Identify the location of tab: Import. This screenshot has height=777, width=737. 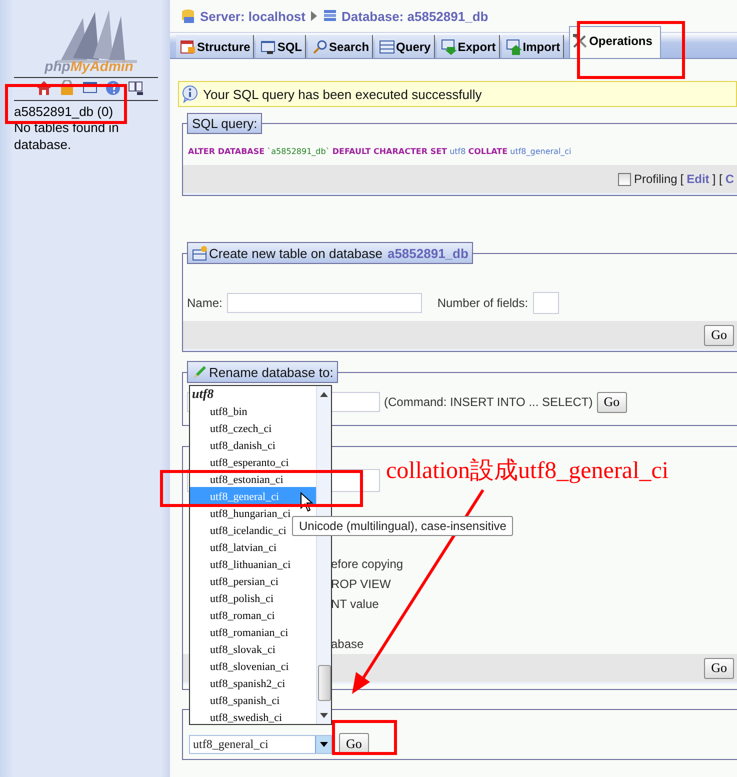
(533, 46).